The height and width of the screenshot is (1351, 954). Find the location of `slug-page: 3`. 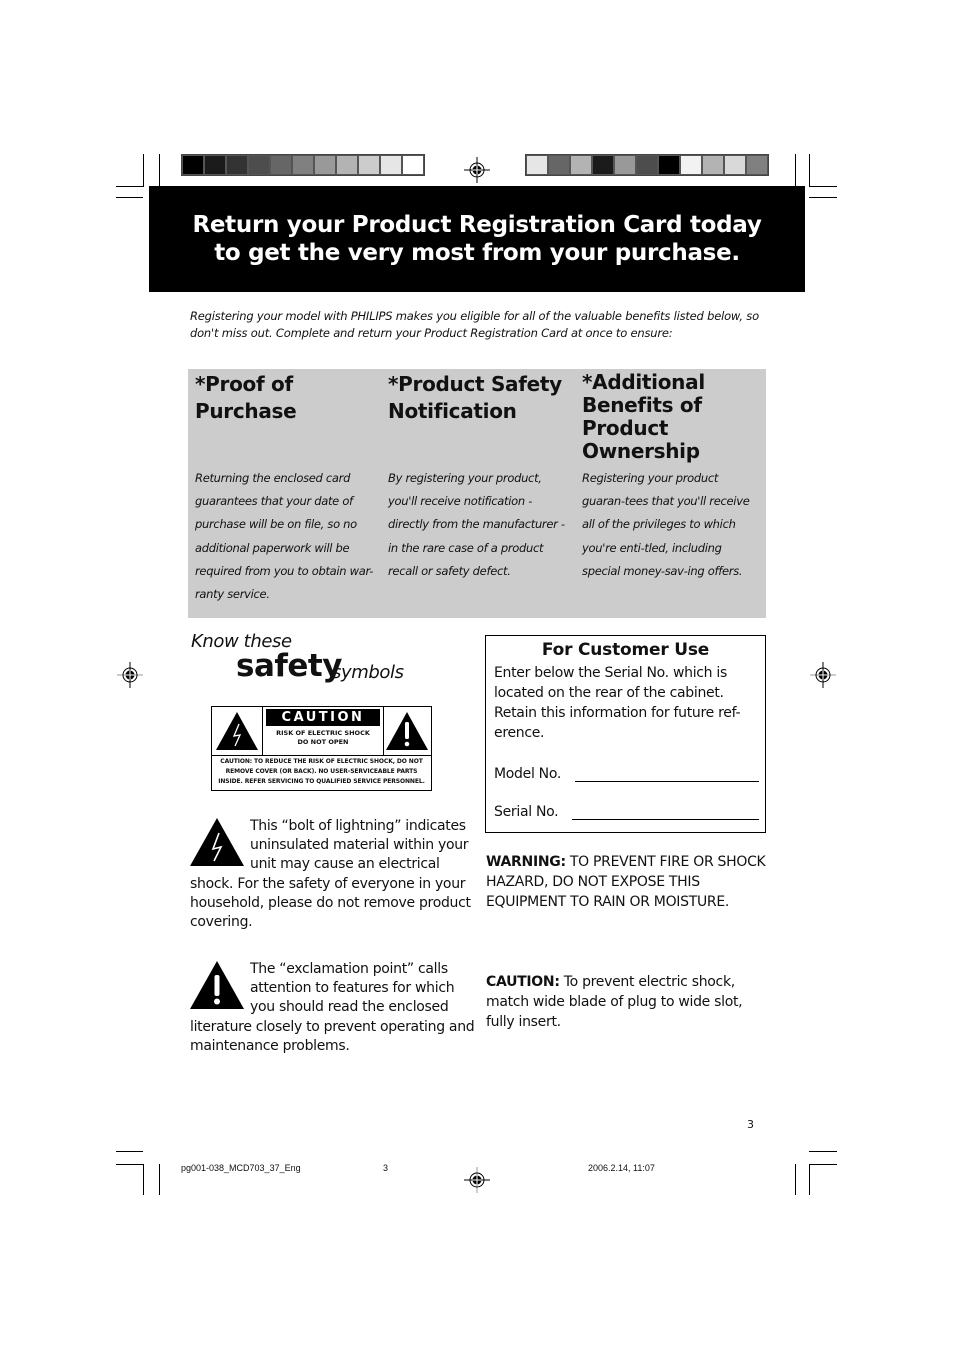

slug-page: 3 is located at coordinates (386, 1168).